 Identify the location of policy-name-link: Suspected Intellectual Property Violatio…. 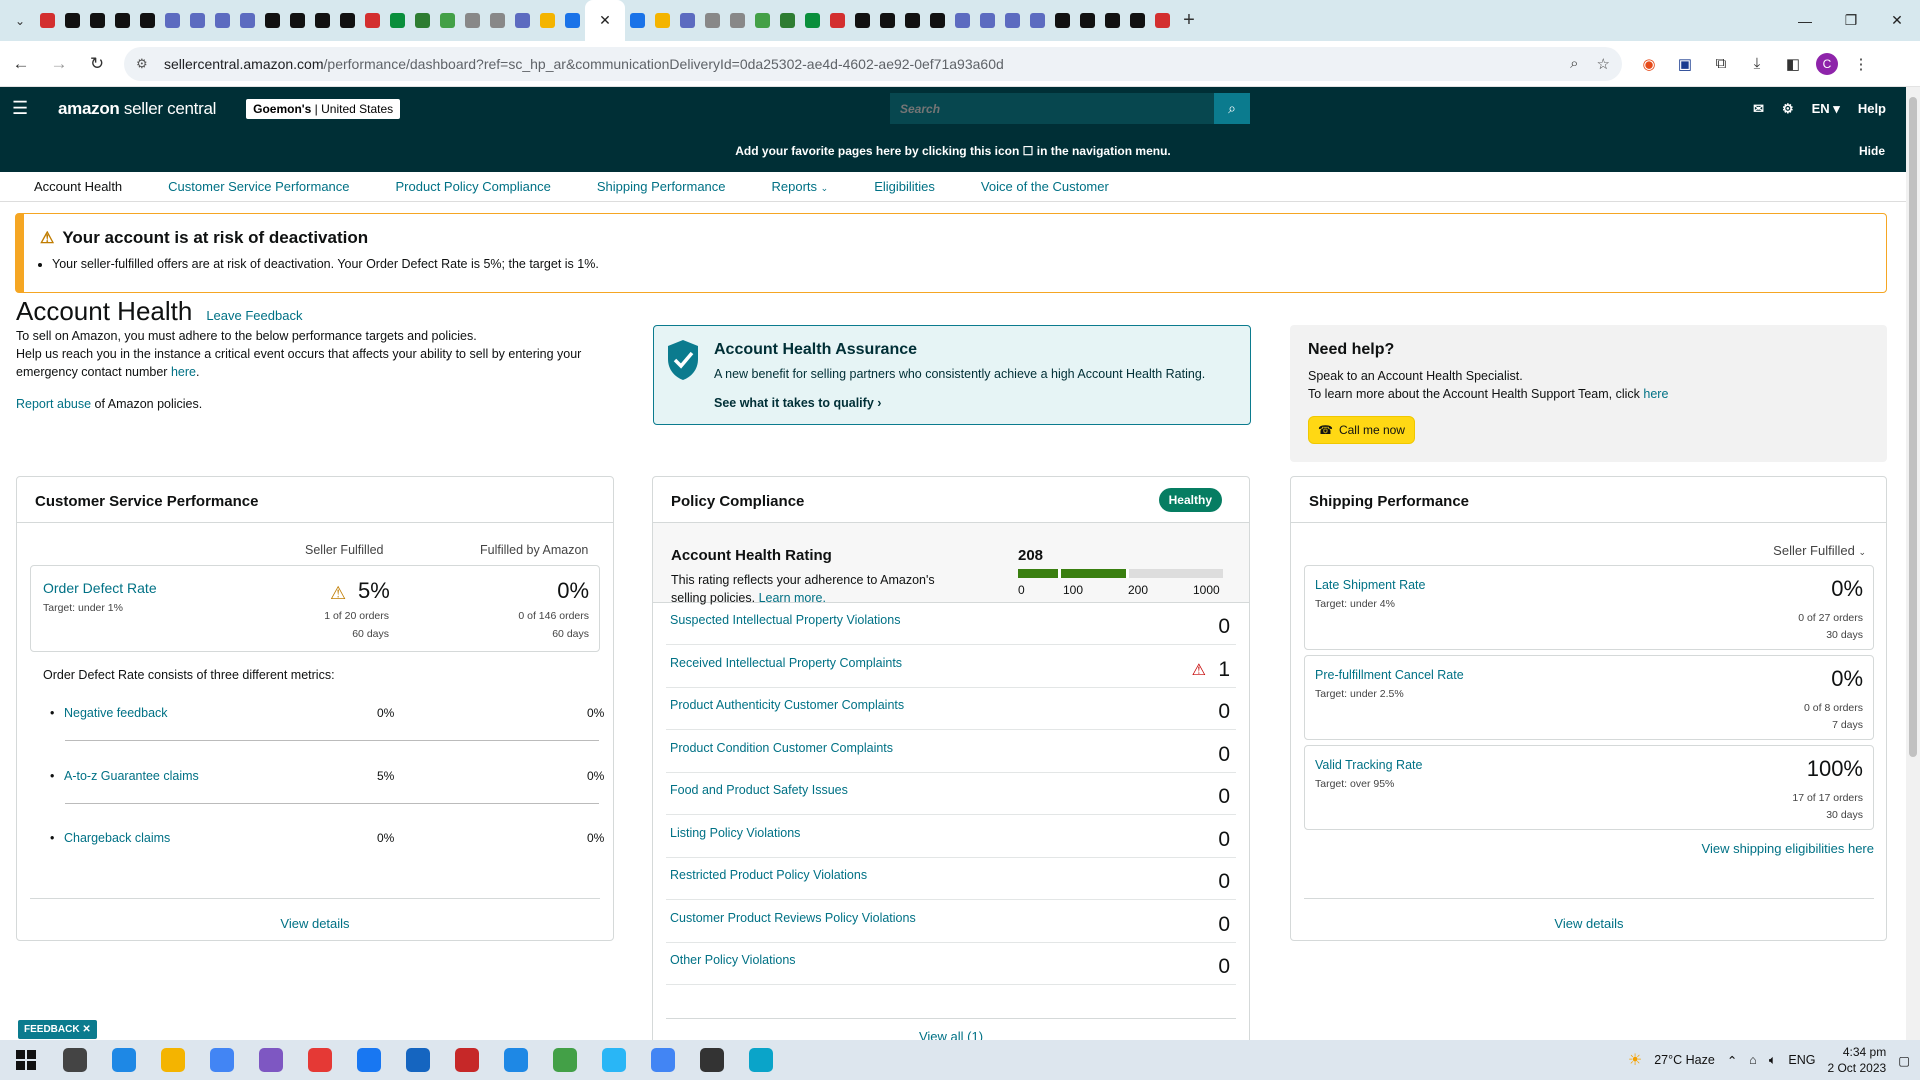
(785, 620).